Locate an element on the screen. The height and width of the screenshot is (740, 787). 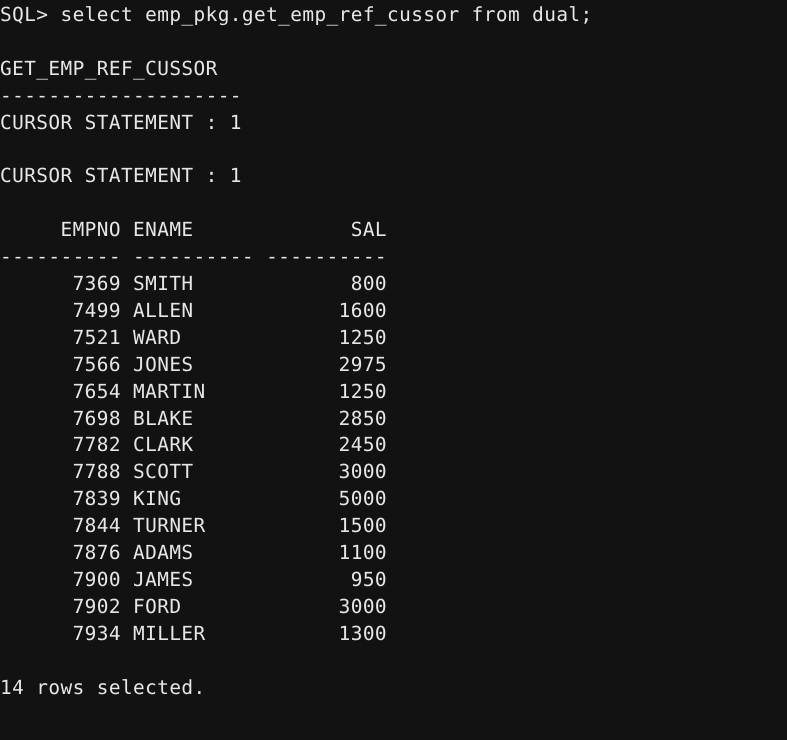
table-row: 7566 JONES 2975 is located at coordinates (194, 364).